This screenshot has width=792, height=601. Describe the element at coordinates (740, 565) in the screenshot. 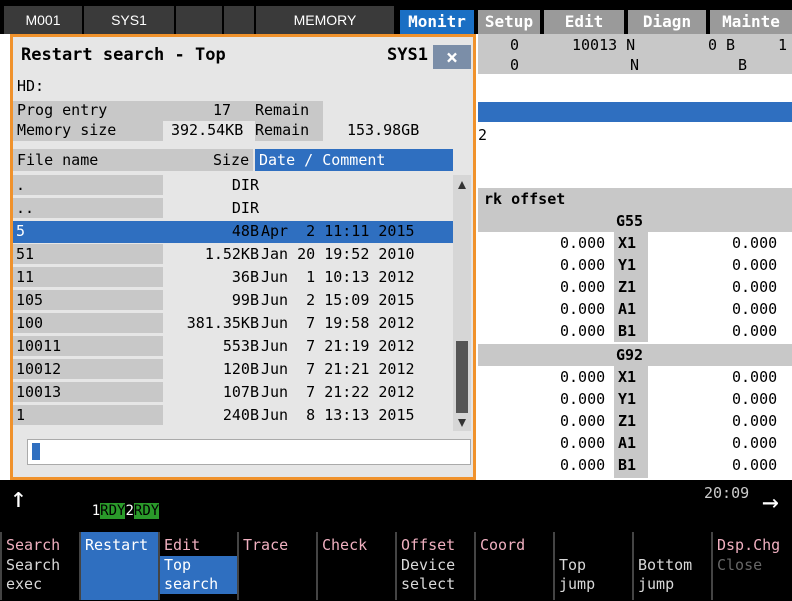

I see `softkey-bottom-label: Close` at that location.